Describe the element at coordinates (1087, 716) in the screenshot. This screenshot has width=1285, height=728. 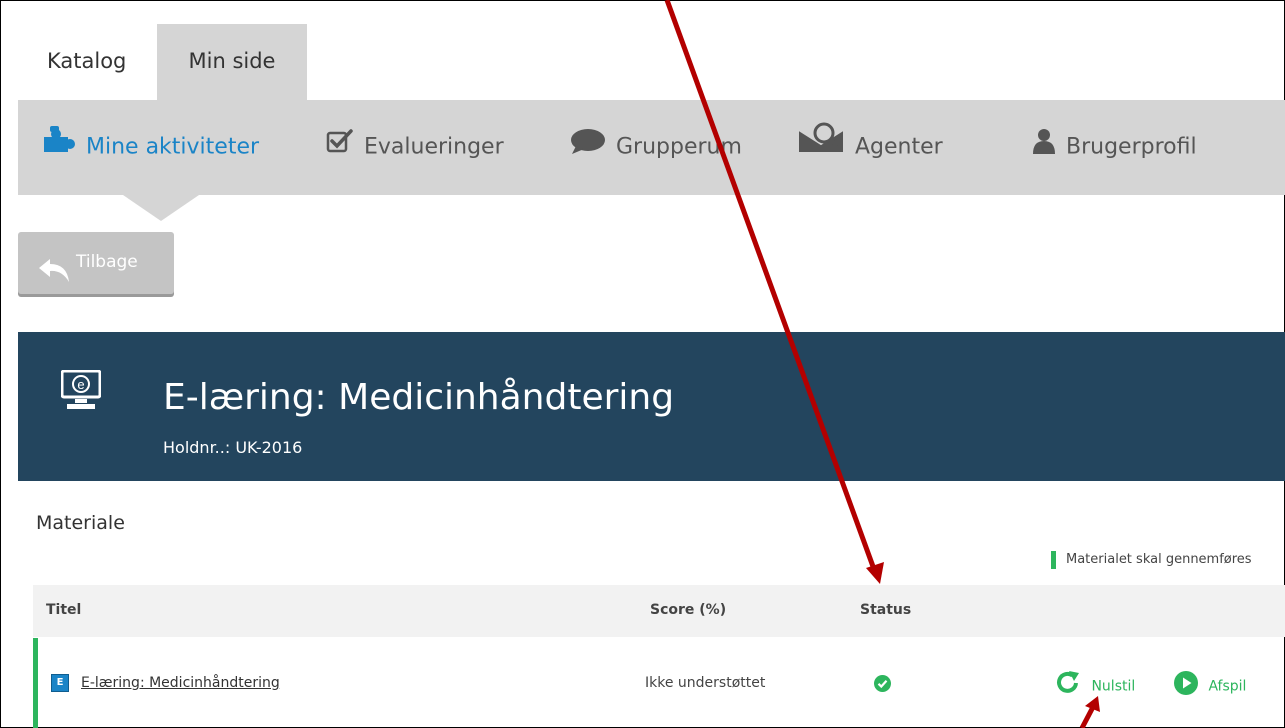
I see `annotation-arrow-reset` at that location.